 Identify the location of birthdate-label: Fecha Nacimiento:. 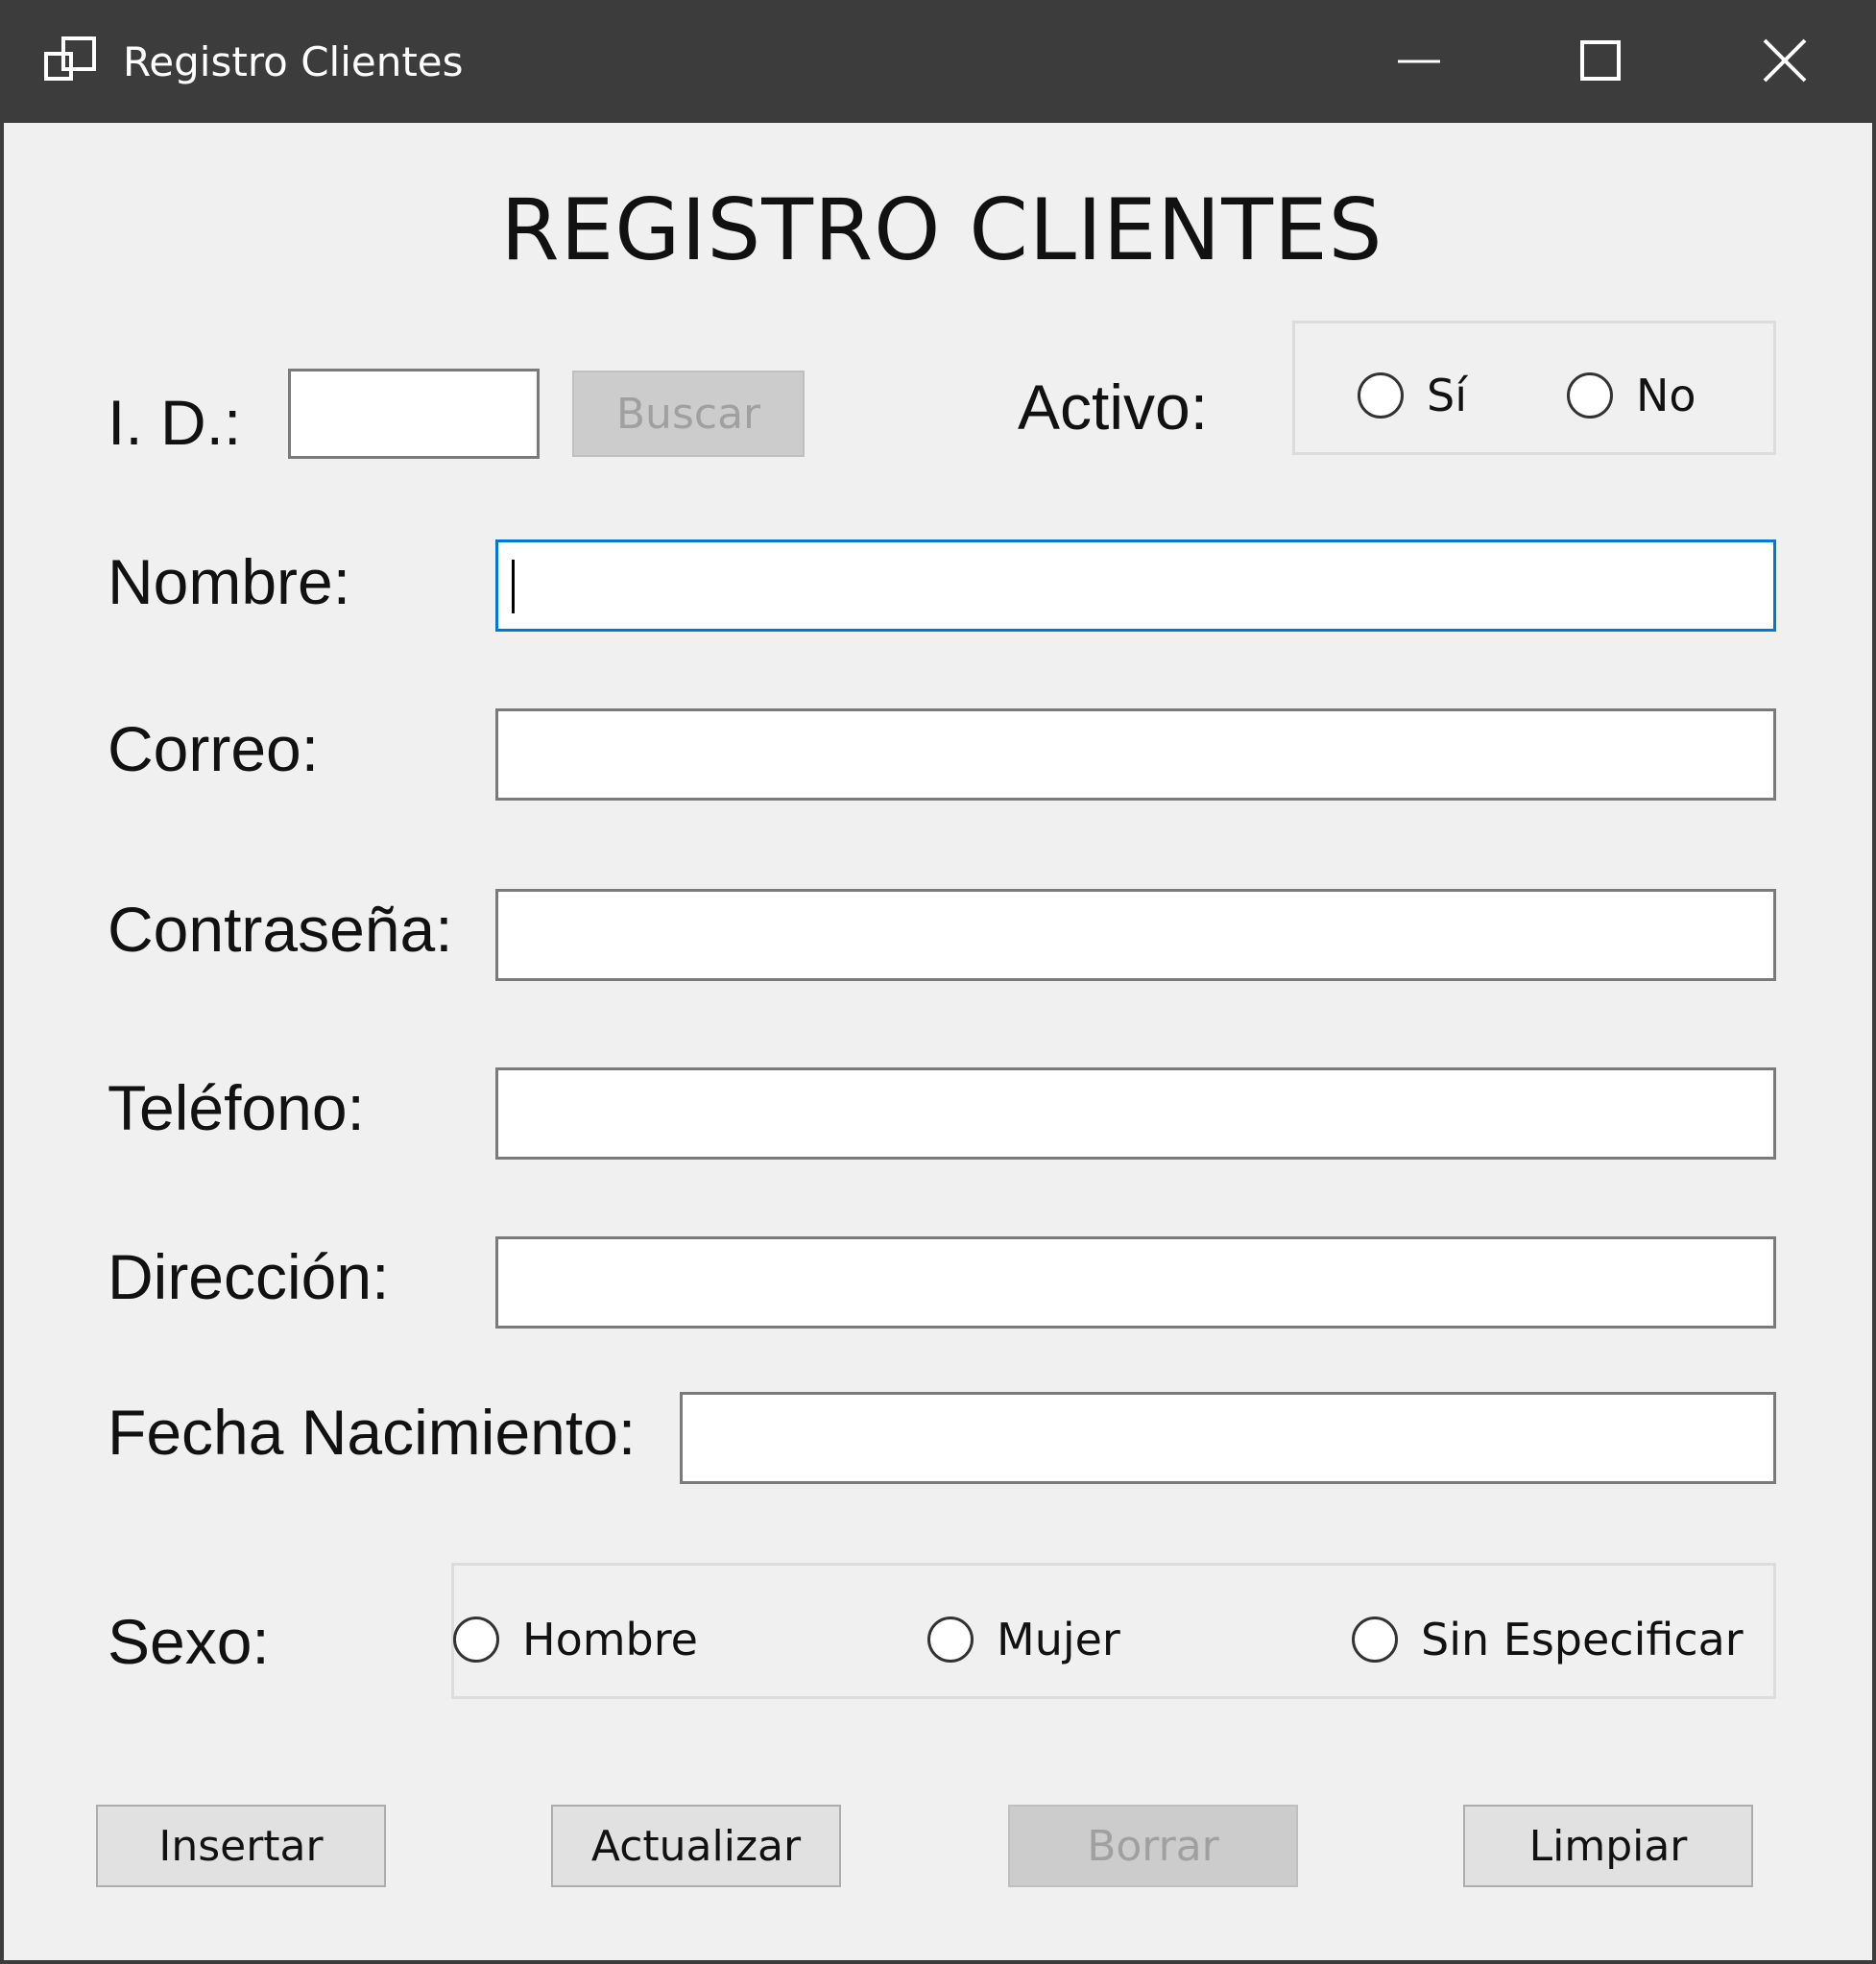
(373, 1432).